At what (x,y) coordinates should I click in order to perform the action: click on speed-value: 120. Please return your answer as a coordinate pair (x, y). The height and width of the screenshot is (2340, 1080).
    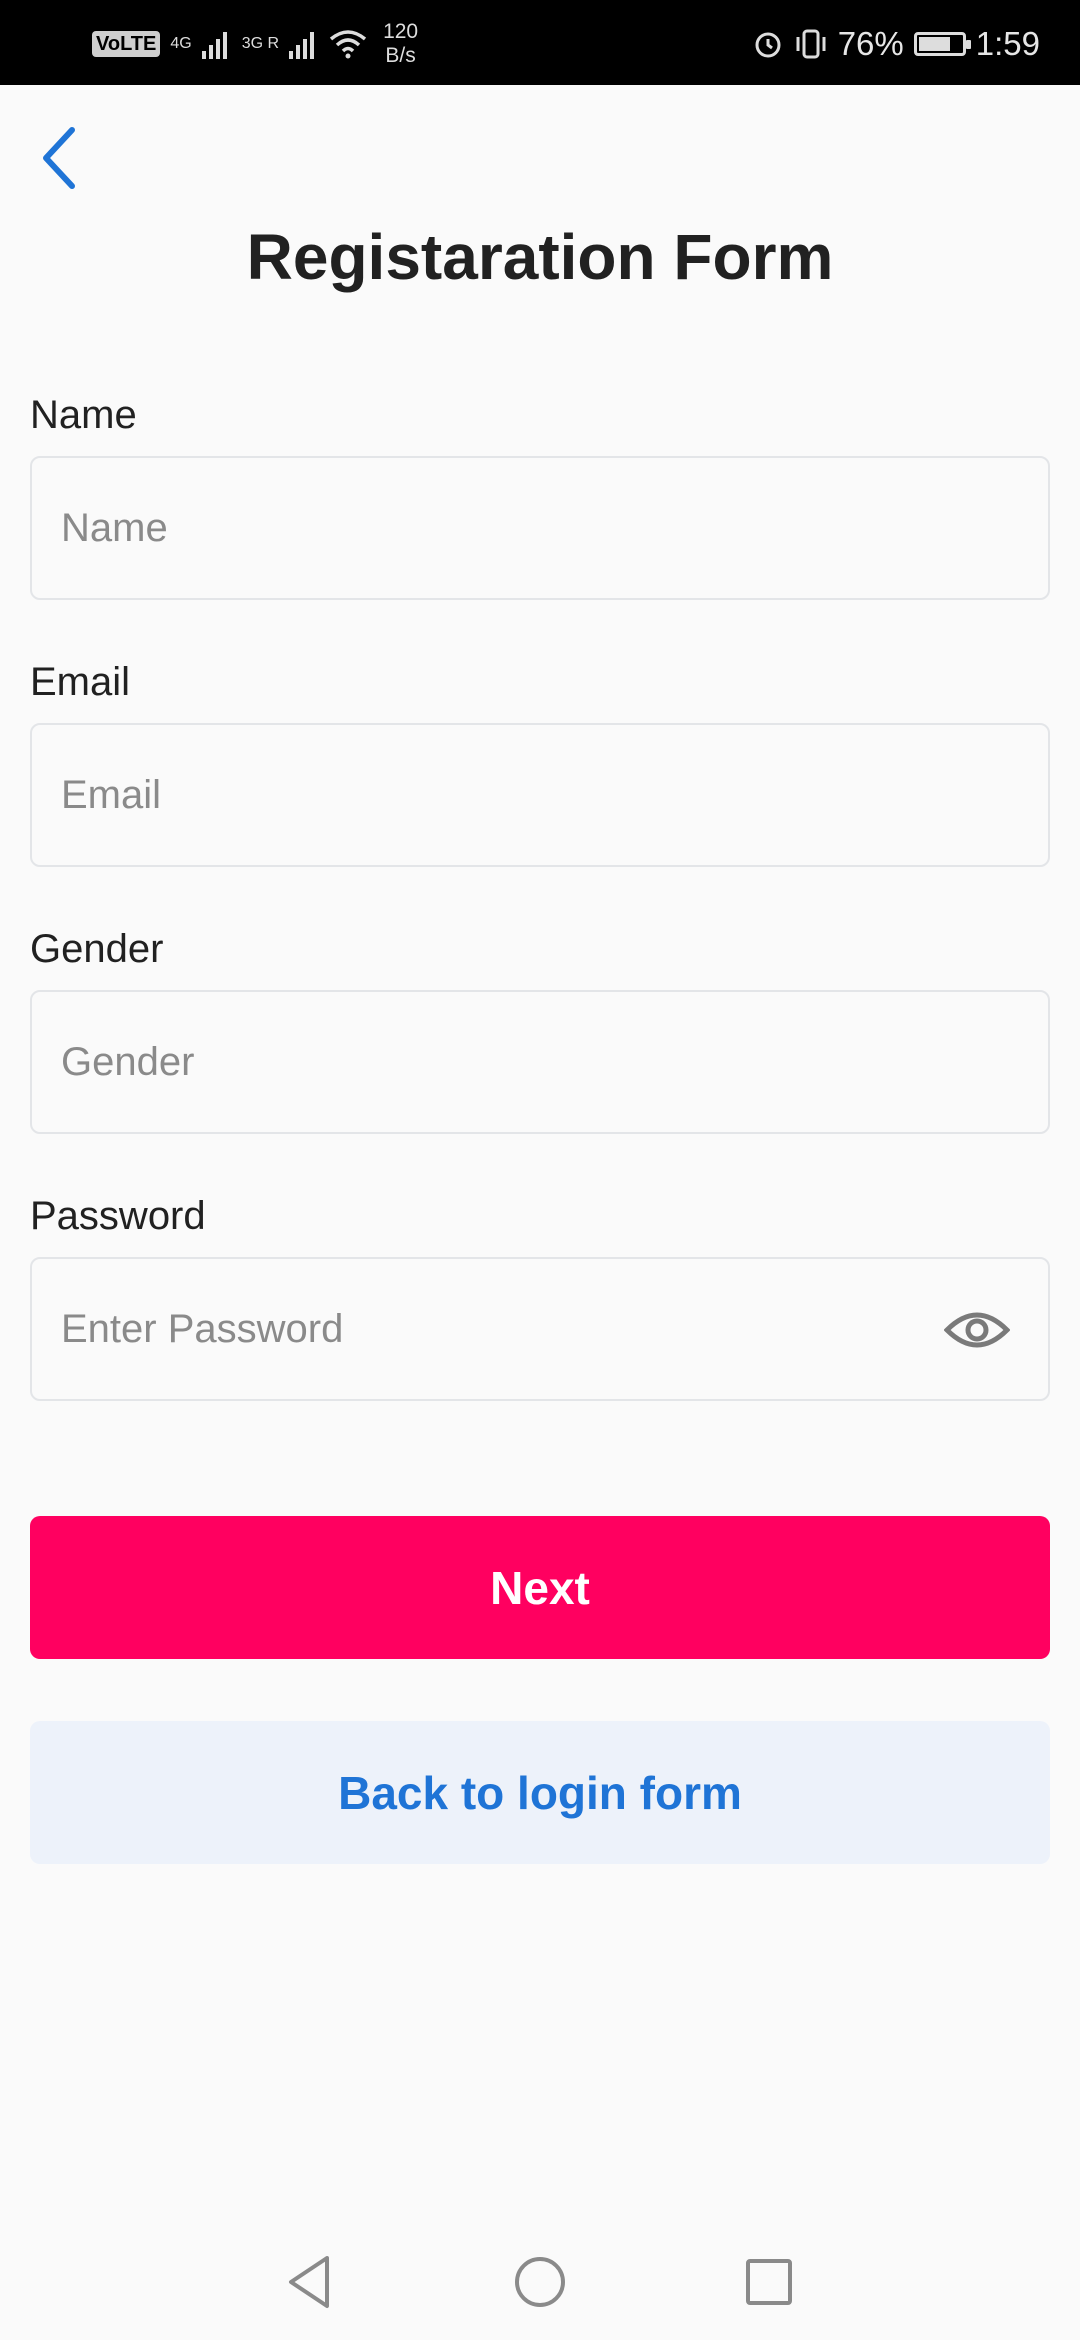
    Looking at the image, I should click on (401, 31).